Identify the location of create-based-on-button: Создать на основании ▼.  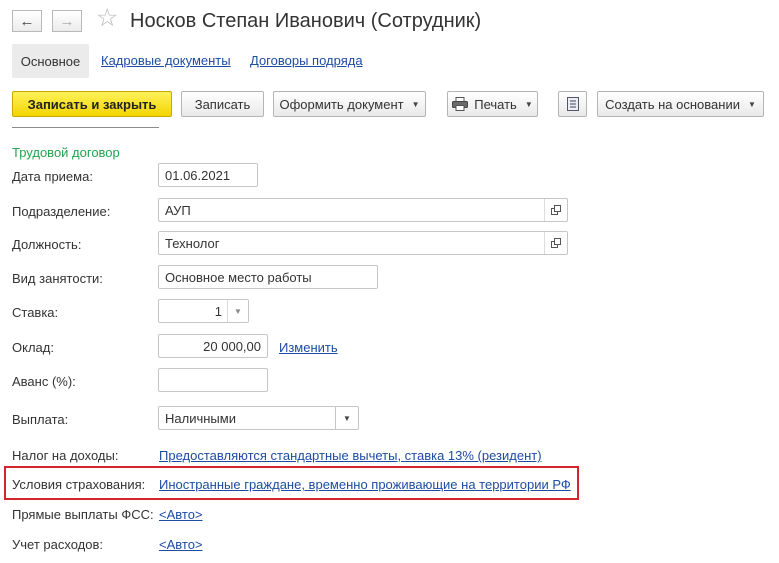
(680, 104).